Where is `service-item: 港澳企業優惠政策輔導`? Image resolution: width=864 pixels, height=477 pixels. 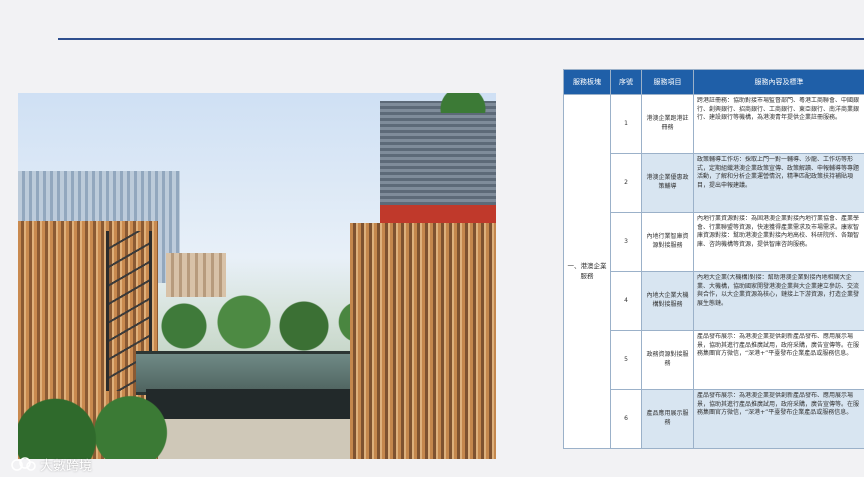
service-item: 港澳企業優惠政策輔導 is located at coordinates (667, 183).